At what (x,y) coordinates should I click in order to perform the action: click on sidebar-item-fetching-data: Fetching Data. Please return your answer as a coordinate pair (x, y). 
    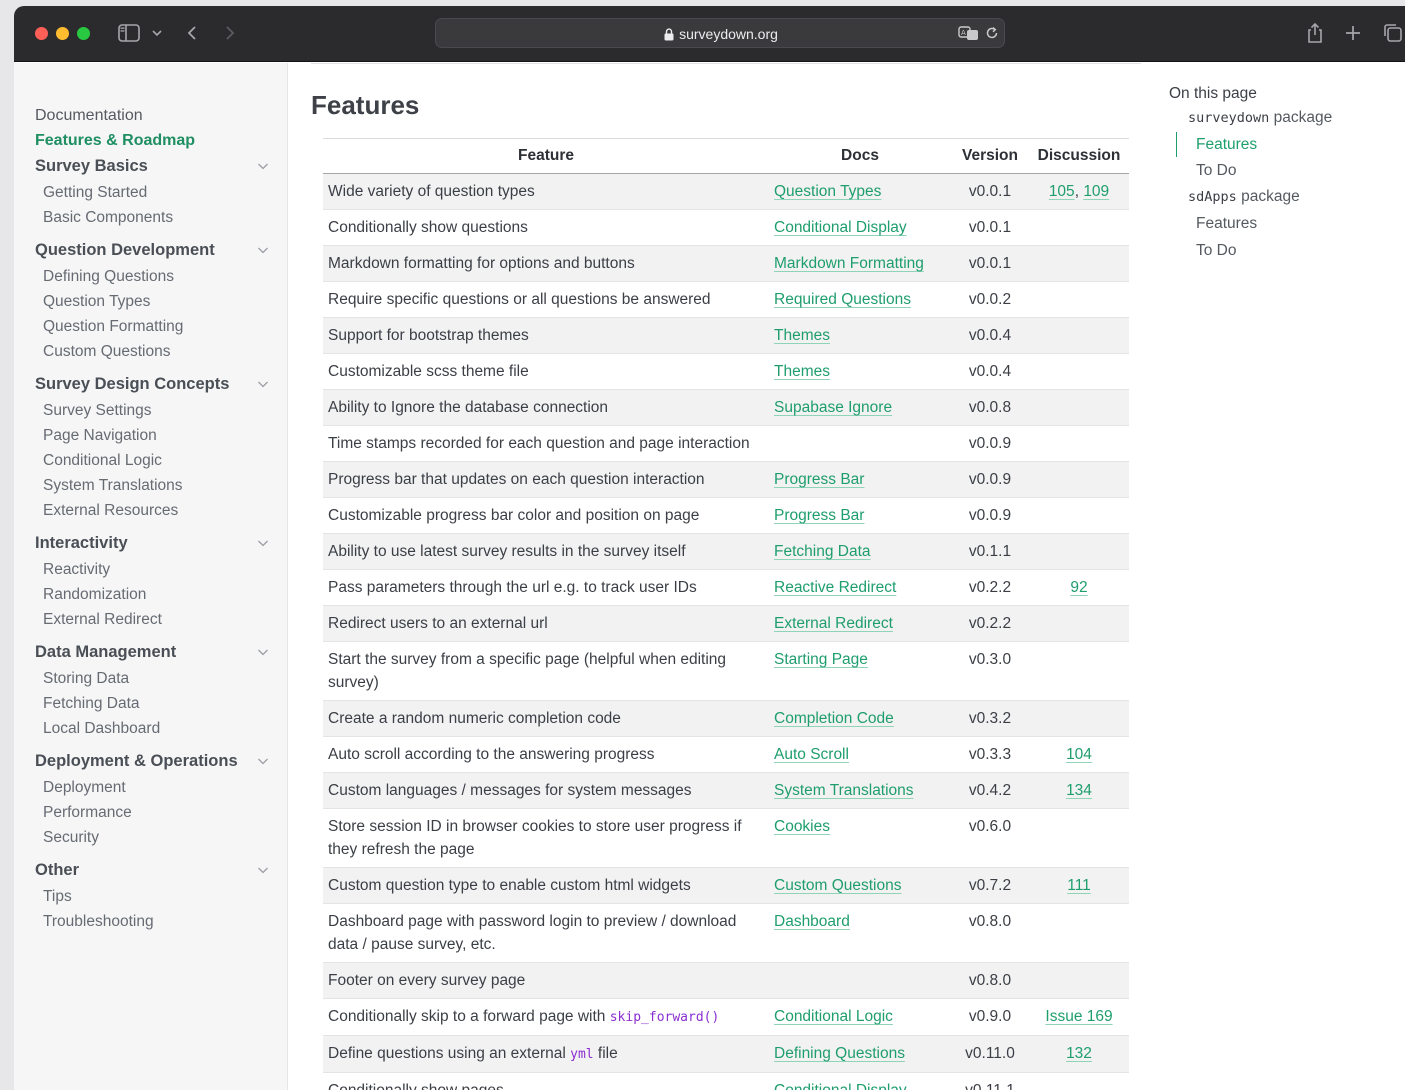
    Looking at the image, I should click on (91, 704).